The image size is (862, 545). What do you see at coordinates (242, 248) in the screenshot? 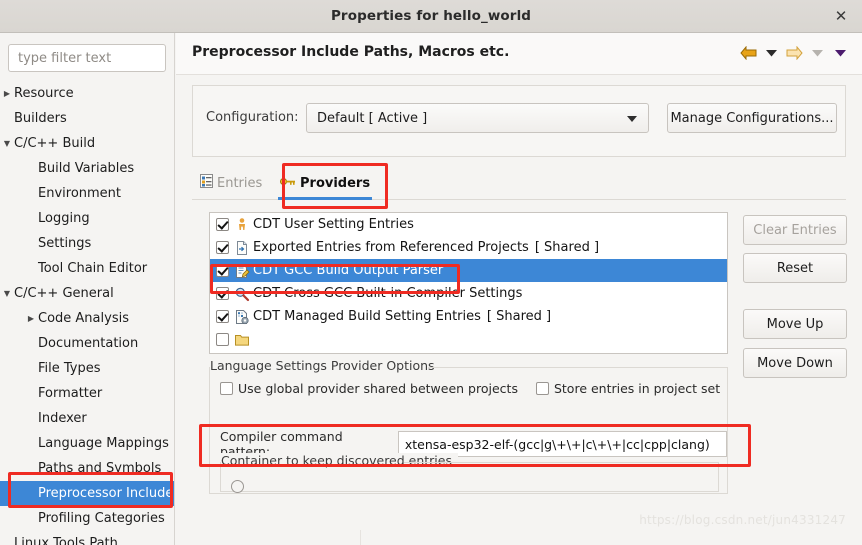
I see `export-page-icon` at bounding box center [242, 248].